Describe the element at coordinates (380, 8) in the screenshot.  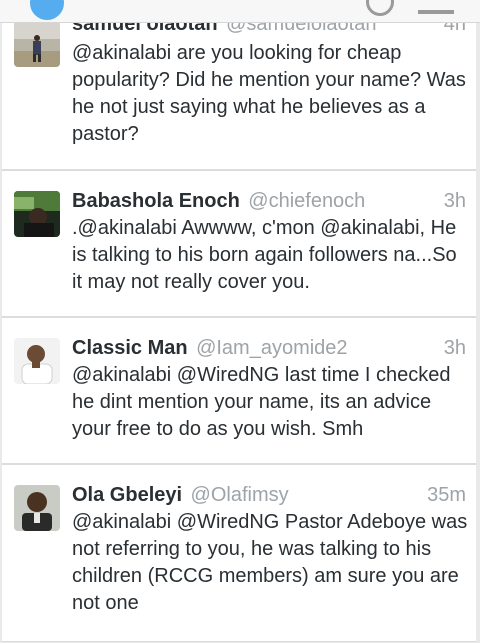
I see `search-icon` at that location.